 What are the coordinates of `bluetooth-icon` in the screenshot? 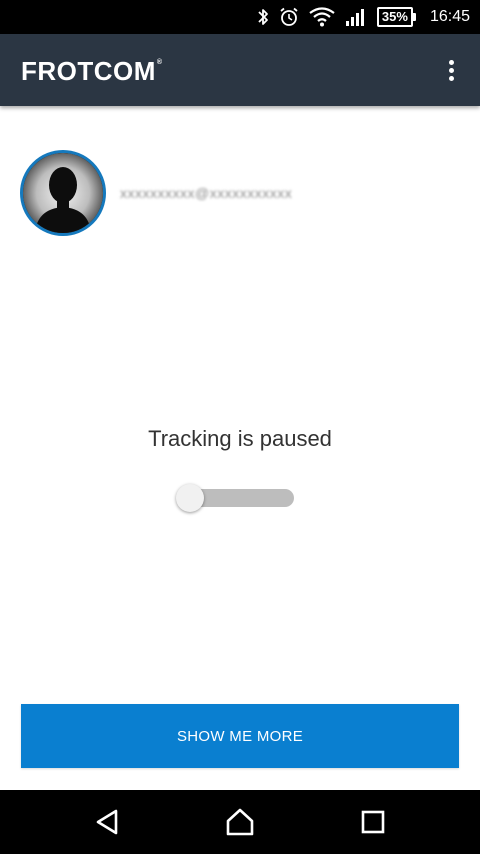 It's located at (263, 17).